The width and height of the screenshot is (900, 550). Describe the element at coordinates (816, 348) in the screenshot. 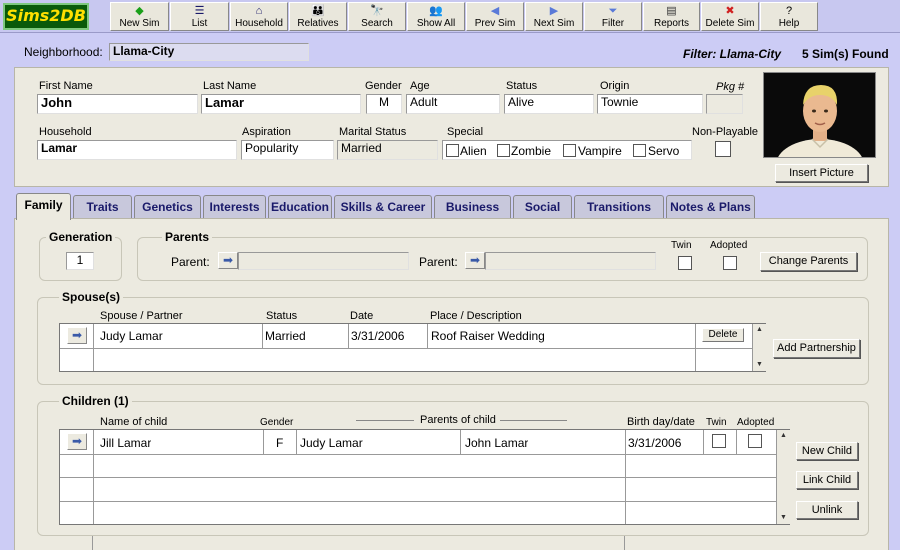

I see `add-partnership-button: Add Partnership` at that location.